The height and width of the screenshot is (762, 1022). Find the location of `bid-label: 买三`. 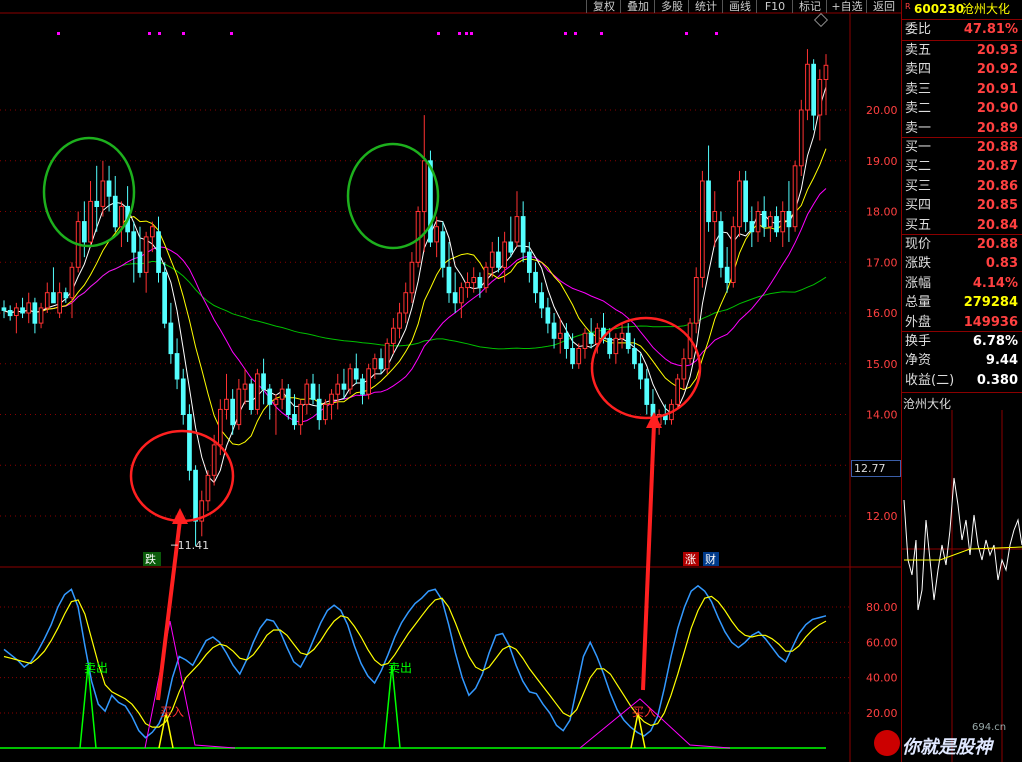

bid-label: 买三 is located at coordinates (918, 186).